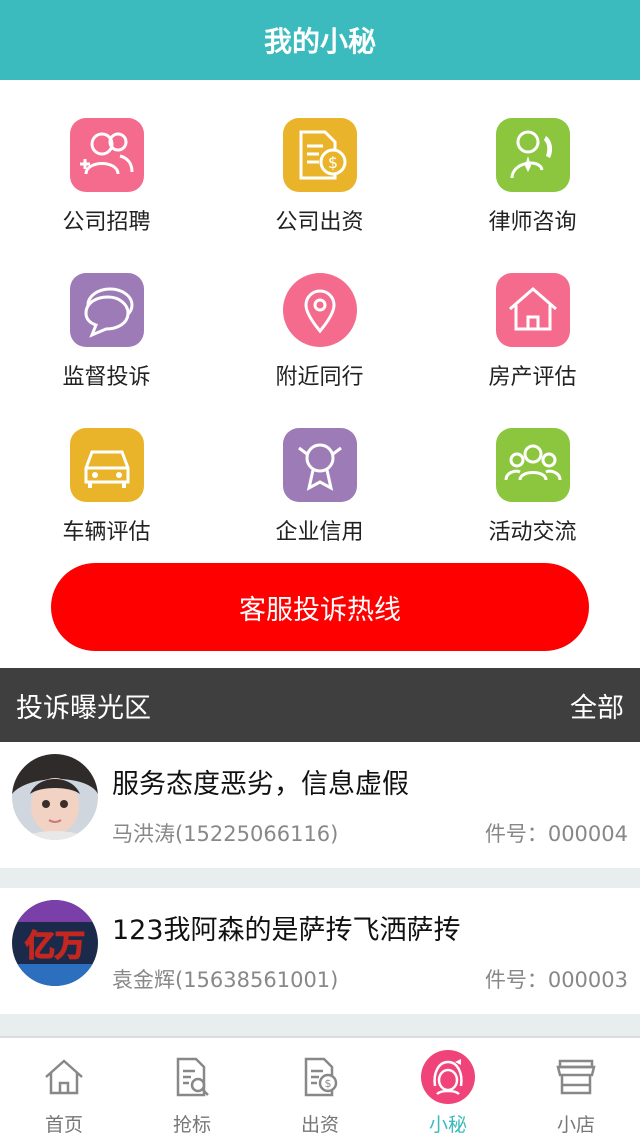  I want to click on app-header: 我的小秘, so click(320, 40).